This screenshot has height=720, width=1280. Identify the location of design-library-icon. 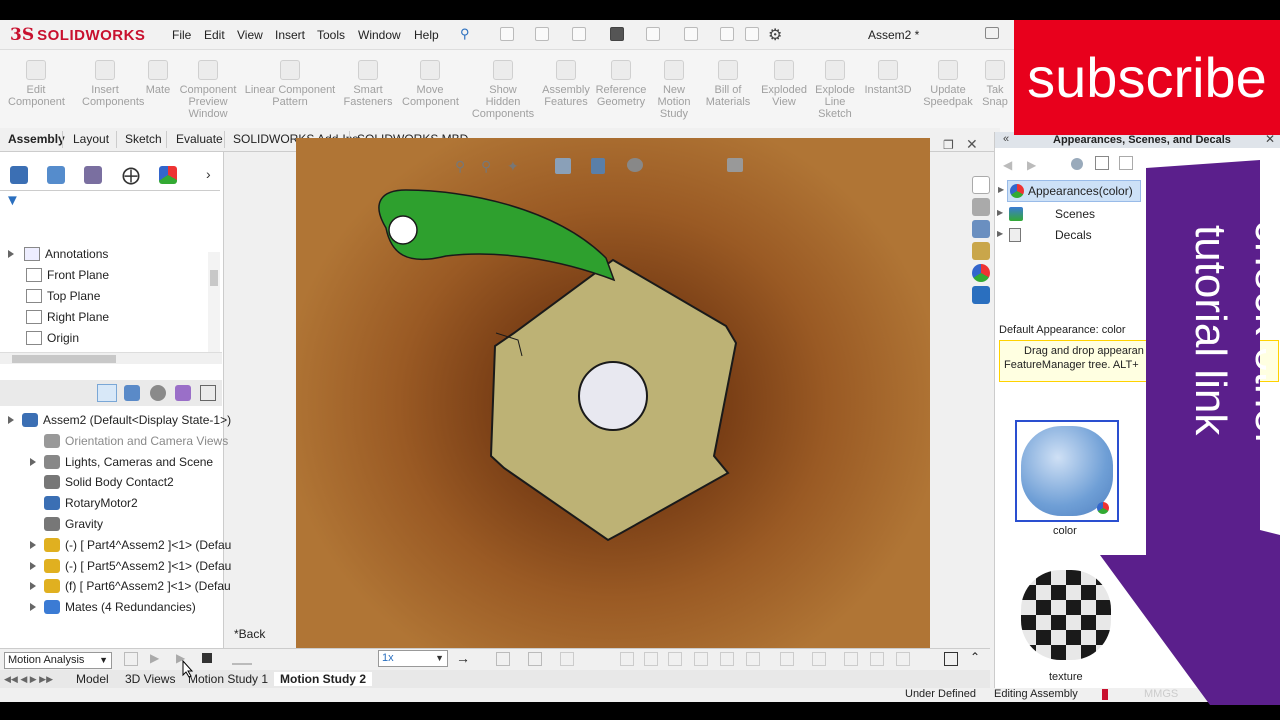
(981, 229).